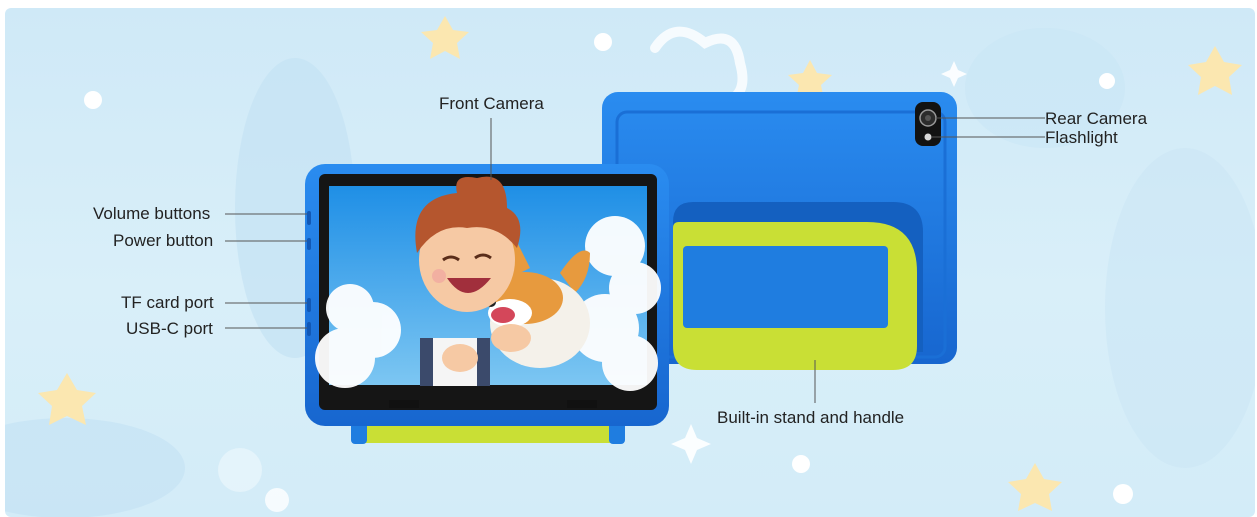 This screenshot has width=1257, height=517. Describe the element at coordinates (491, 103) in the screenshot. I see `front-camera-label: Front Camera` at that location.